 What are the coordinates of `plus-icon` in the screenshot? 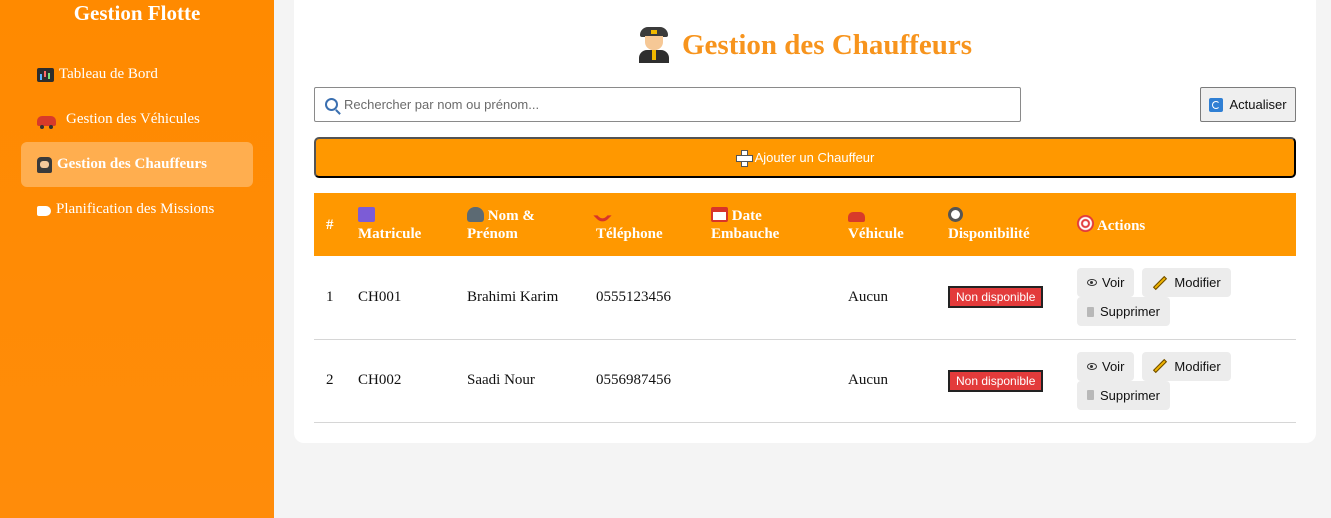 It's located at (744, 158).